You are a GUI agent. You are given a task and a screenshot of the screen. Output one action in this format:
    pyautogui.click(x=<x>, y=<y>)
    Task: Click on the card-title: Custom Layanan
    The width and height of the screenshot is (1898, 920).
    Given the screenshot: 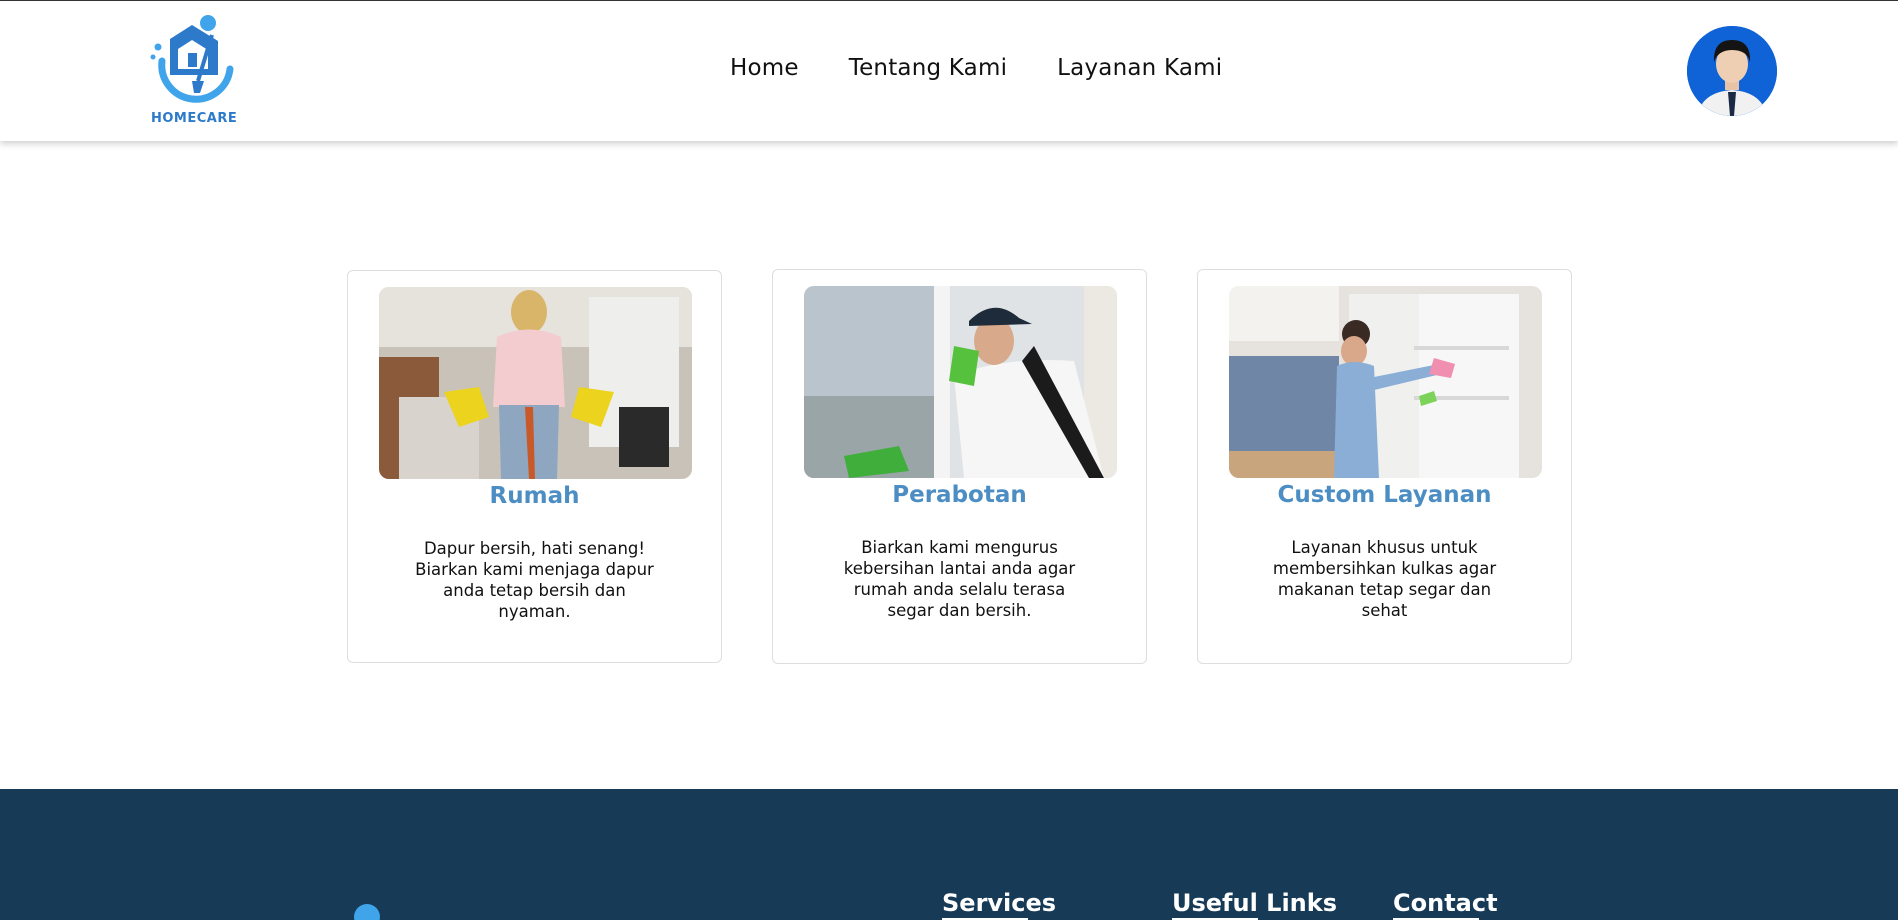 What is the action you would take?
    pyautogui.click(x=1384, y=495)
    